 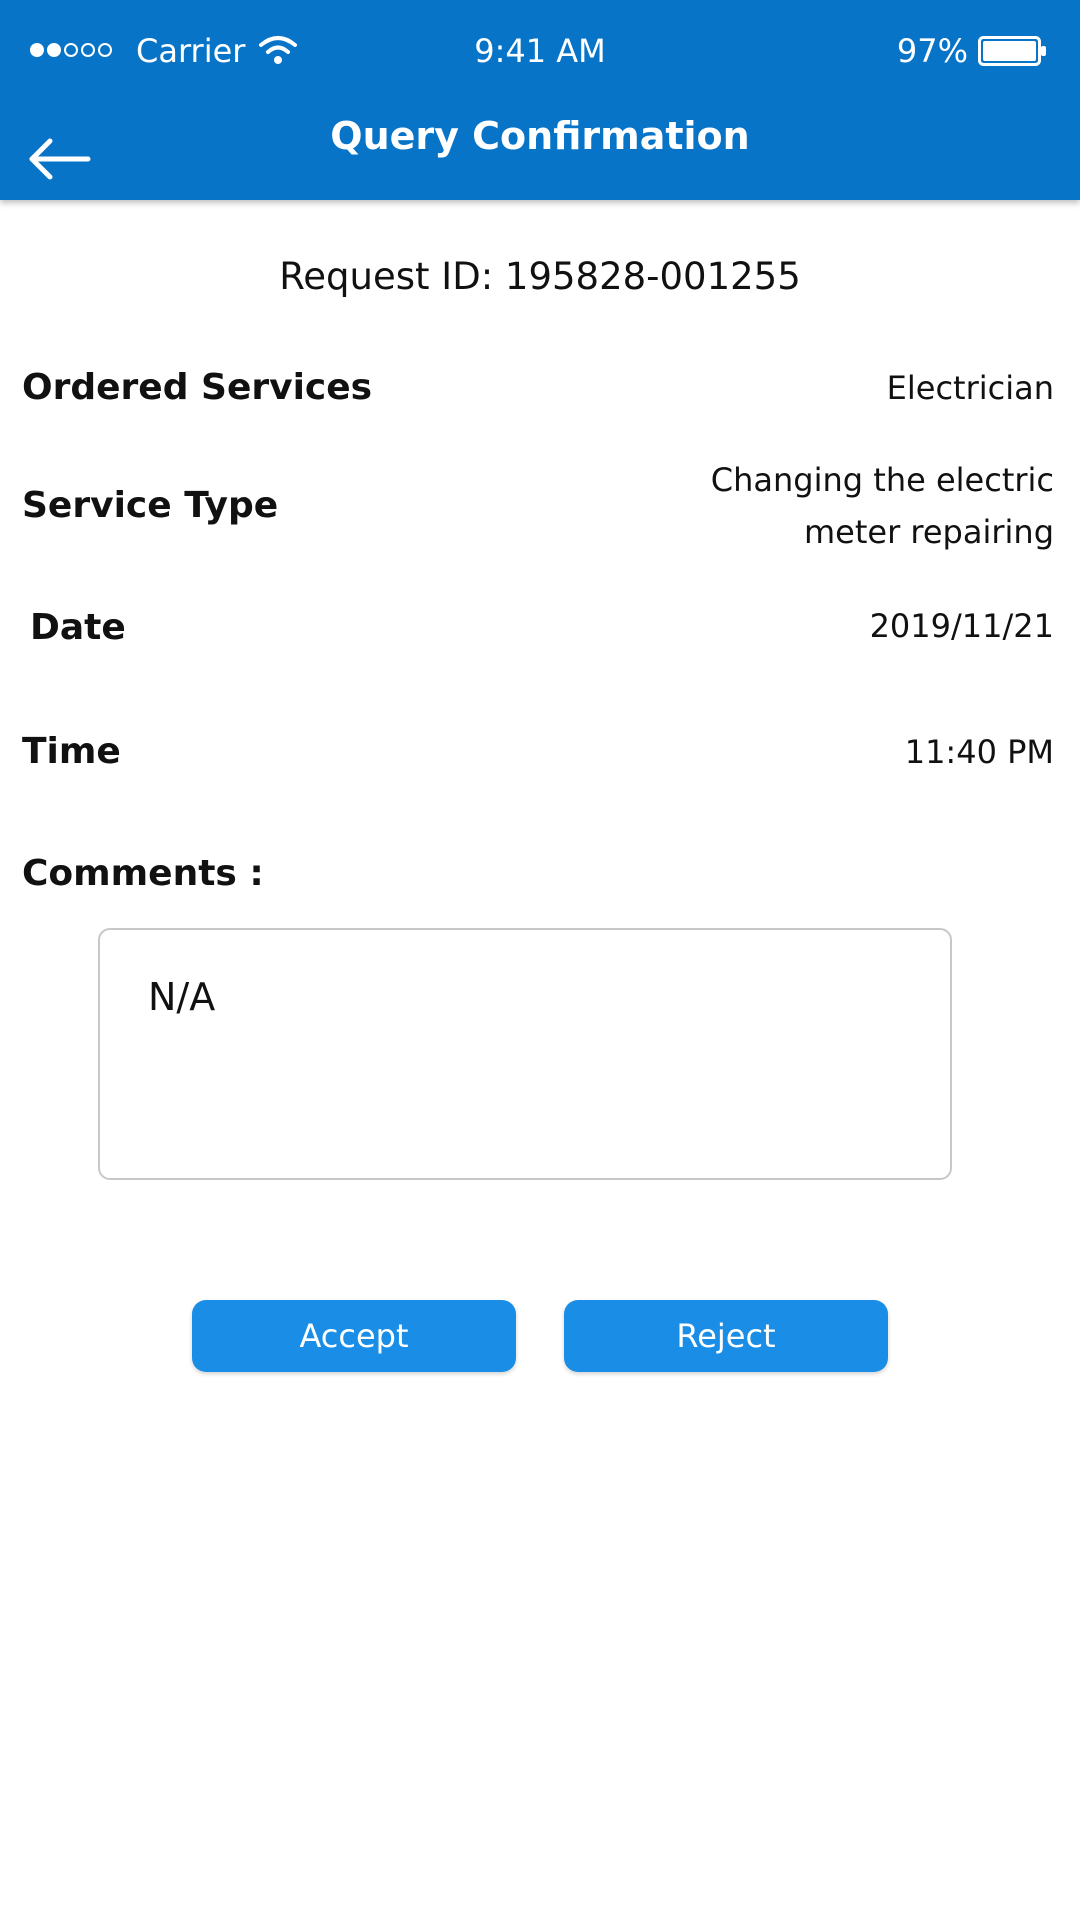 I want to click on battery-percentage: 97%, so click(x=932, y=51).